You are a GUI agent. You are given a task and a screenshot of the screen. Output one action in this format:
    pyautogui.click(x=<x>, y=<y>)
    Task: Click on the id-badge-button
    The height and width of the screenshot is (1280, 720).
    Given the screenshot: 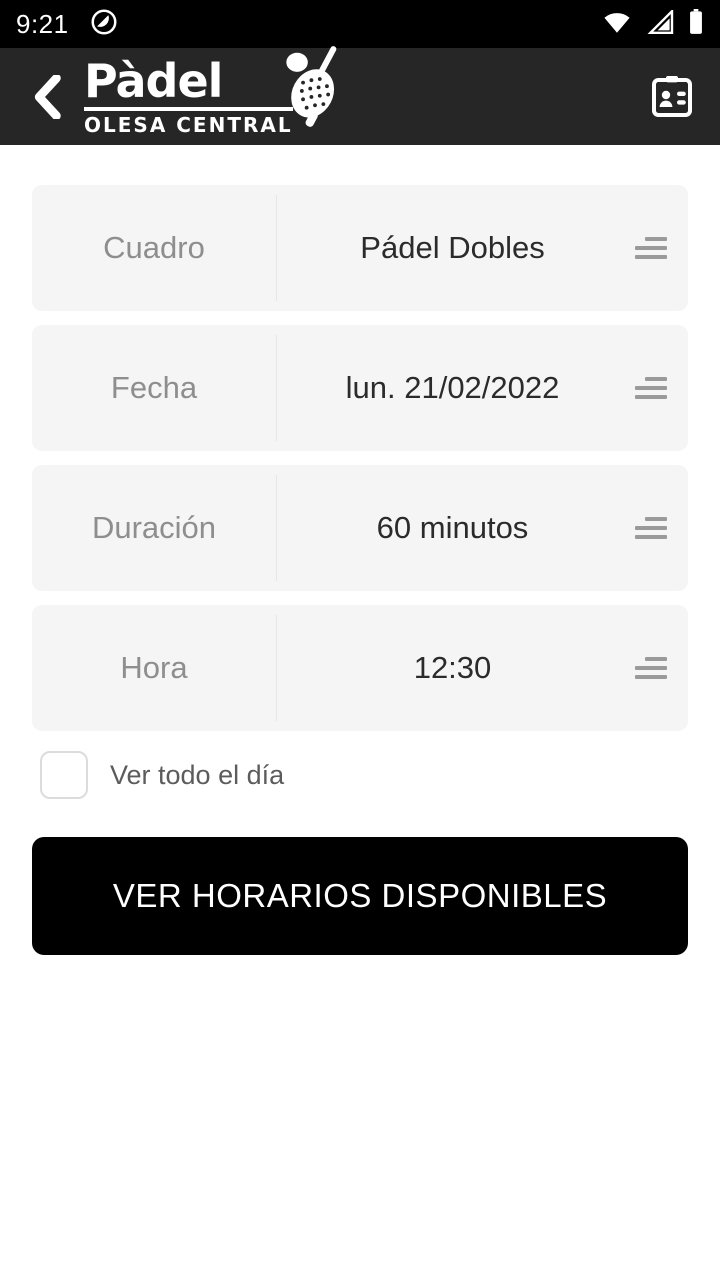 What is the action you would take?
    pyautogui.click(x=672, y=97)
    